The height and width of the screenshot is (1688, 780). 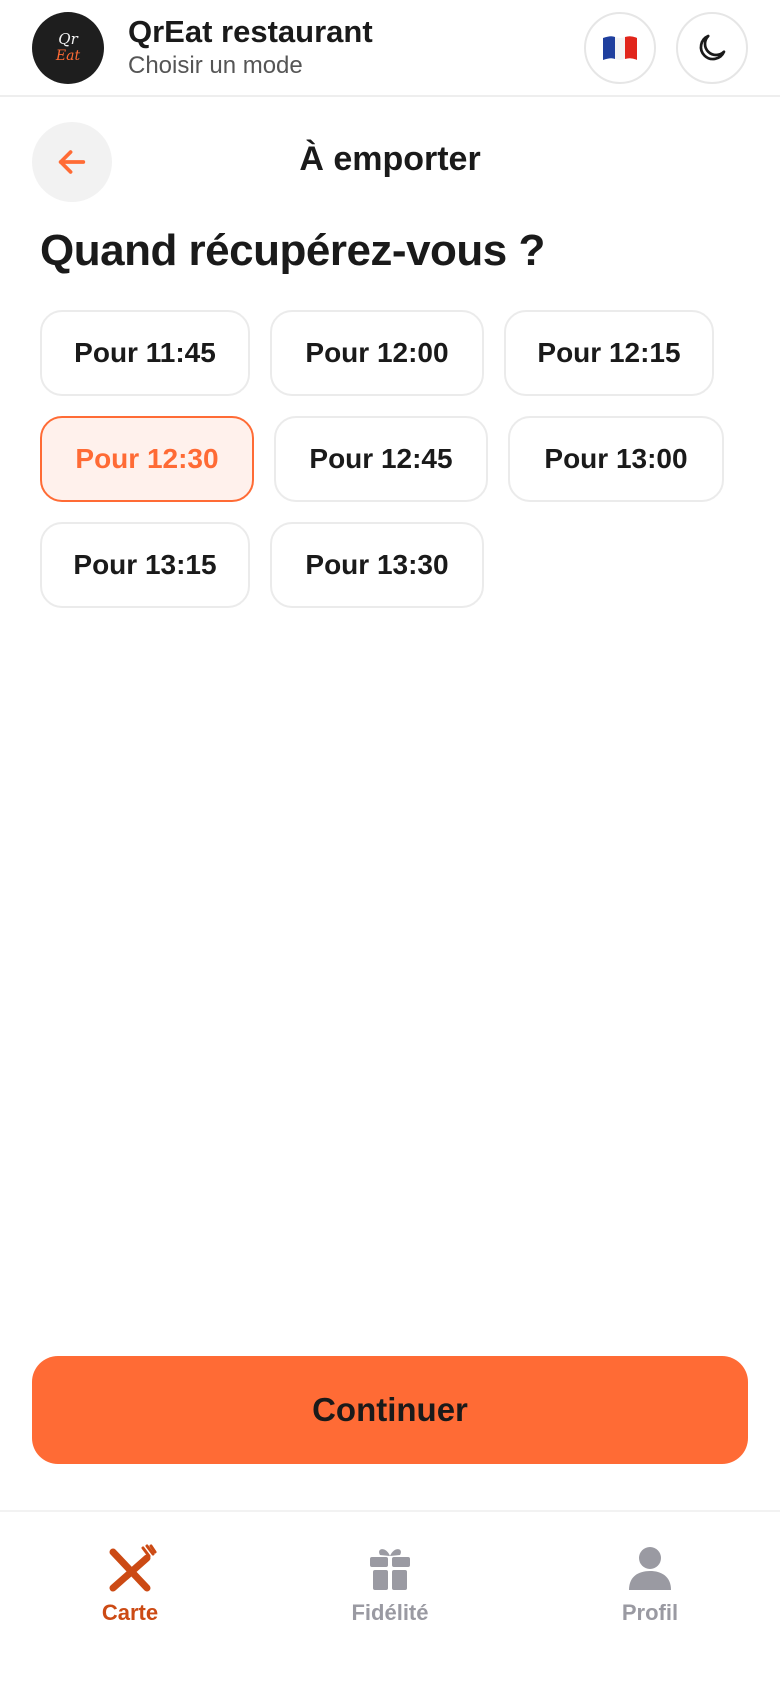 I want to click on language-button, so click(x=620, y=47).